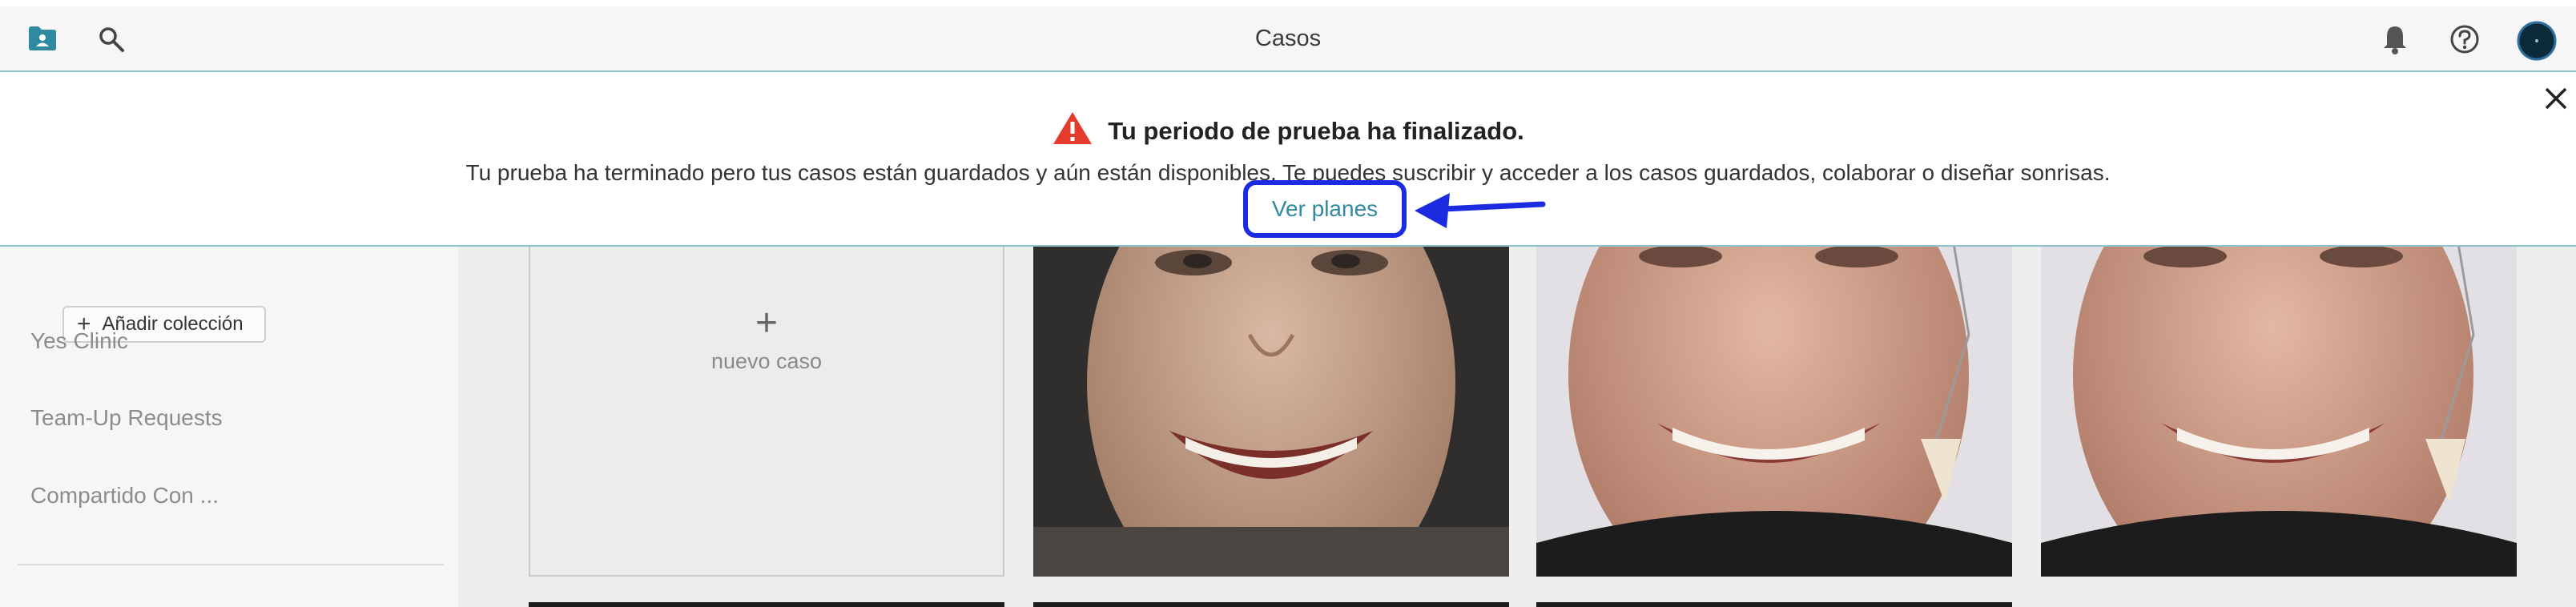 This screenshot has height=607, width=2576. What do you see at coordinates (231, 564) in the screenshot?
I see `sidebar-divider` at bounding box center [231, 564].